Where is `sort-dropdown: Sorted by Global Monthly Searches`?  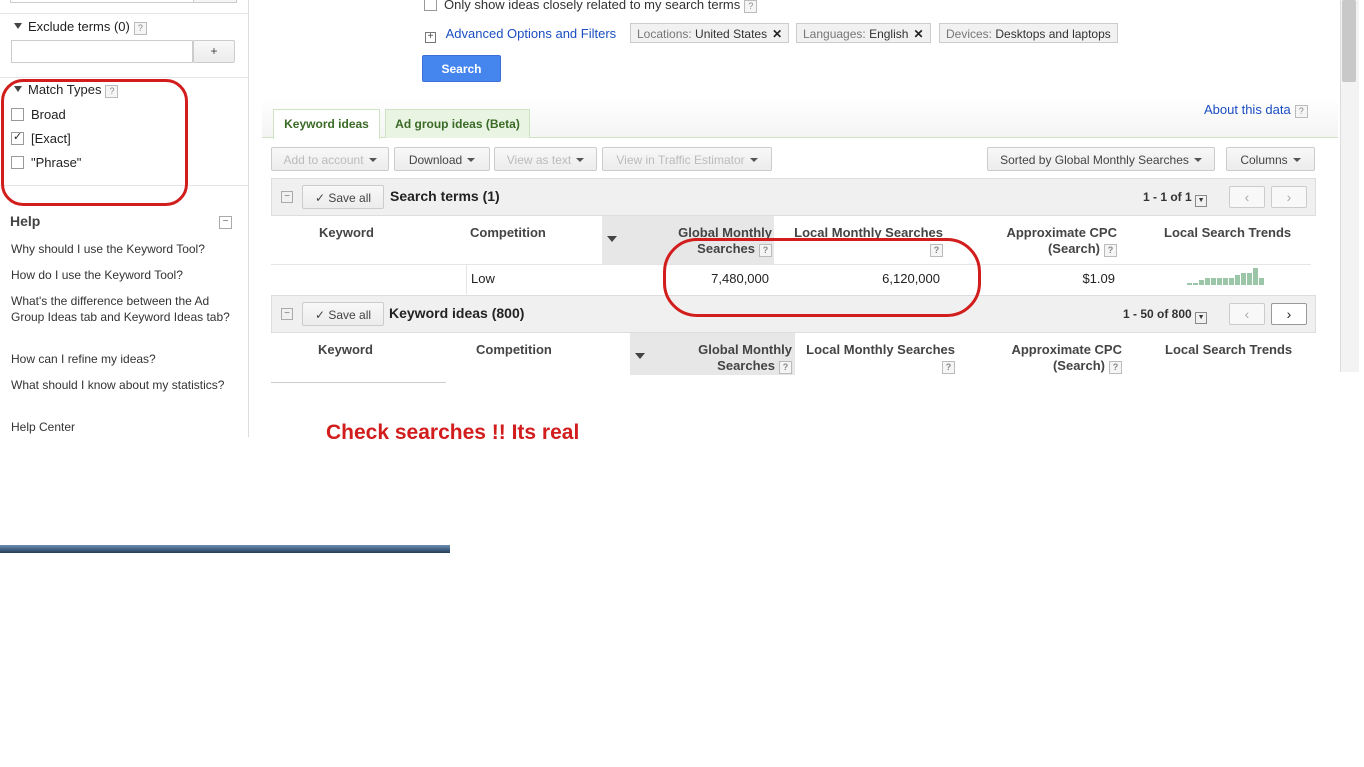
sort-dropdown: Sorted by Global Monthly Searches is located at coordinates (1101, 159).